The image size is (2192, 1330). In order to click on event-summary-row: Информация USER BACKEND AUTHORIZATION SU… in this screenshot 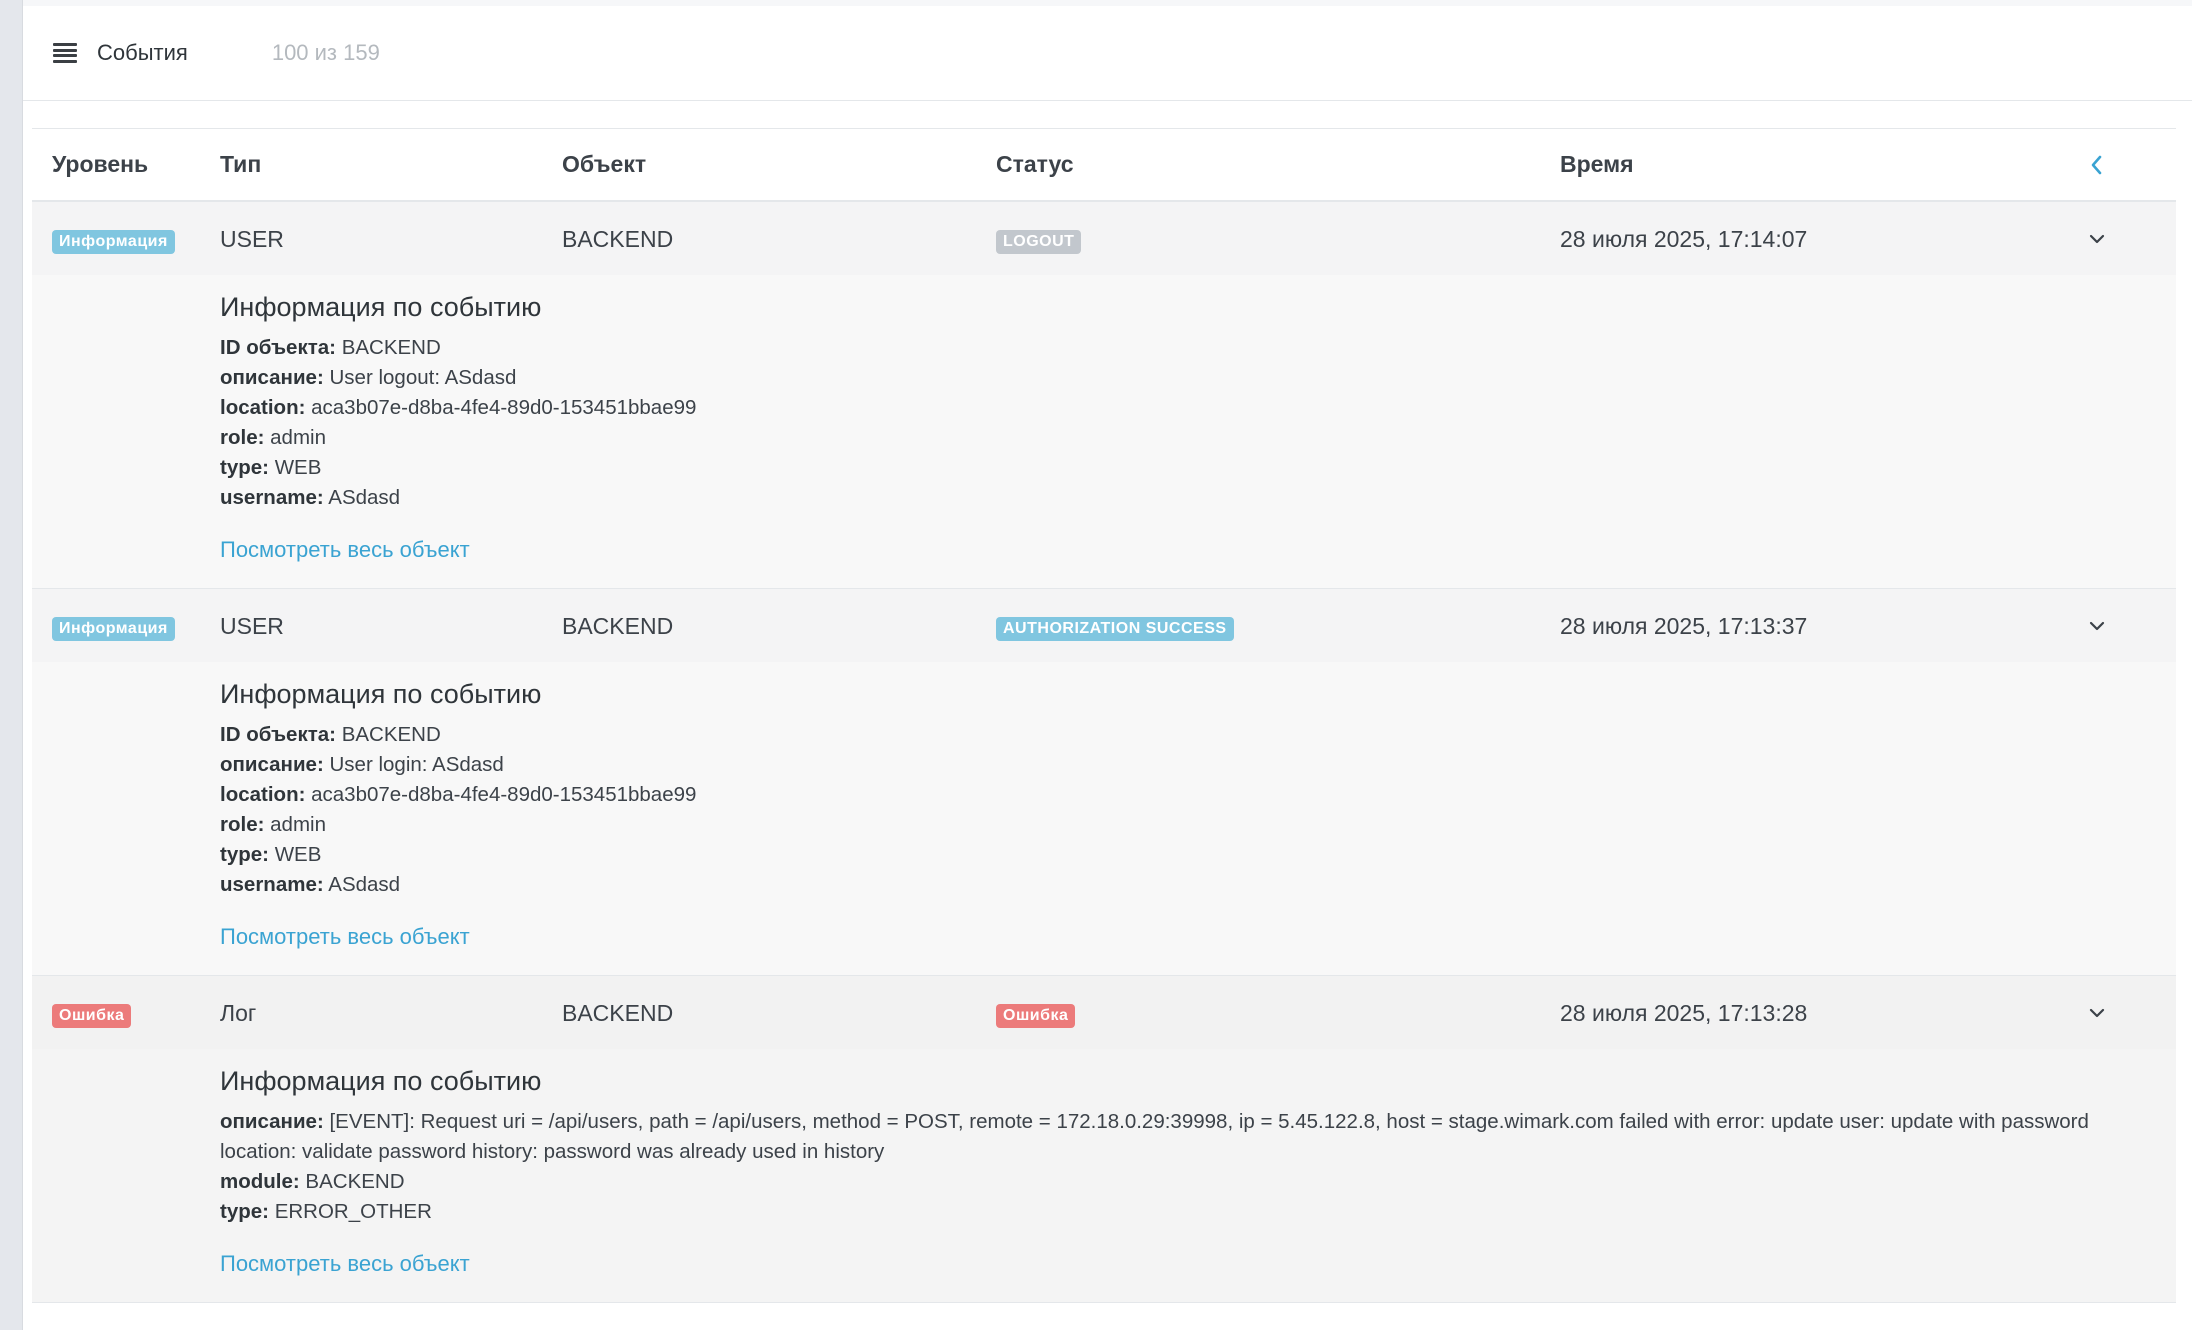, I will do `click(1104, 625)`.